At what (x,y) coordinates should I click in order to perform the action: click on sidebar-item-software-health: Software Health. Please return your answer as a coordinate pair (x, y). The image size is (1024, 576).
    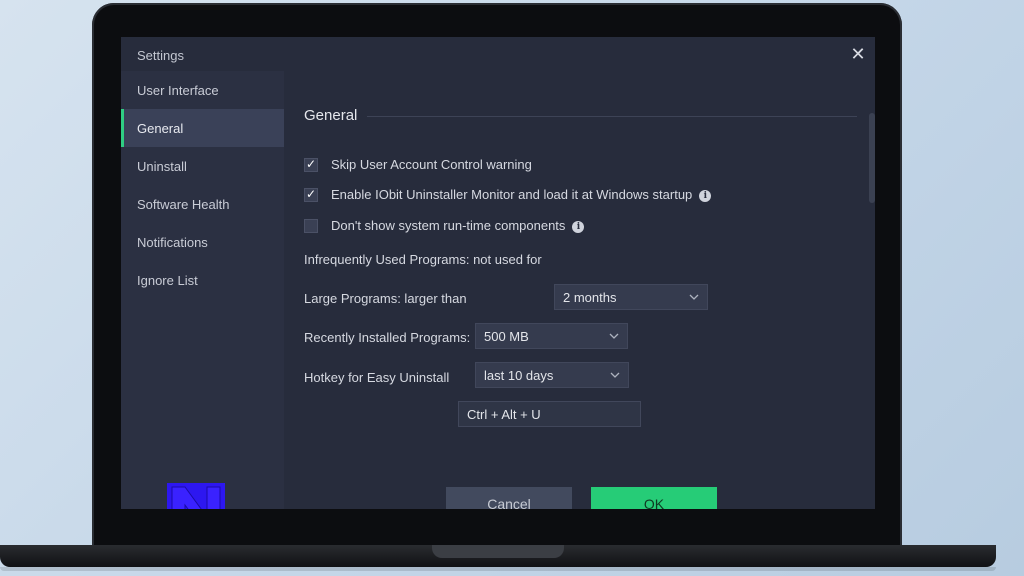
    Looking at the image, I should click on (202, 204).